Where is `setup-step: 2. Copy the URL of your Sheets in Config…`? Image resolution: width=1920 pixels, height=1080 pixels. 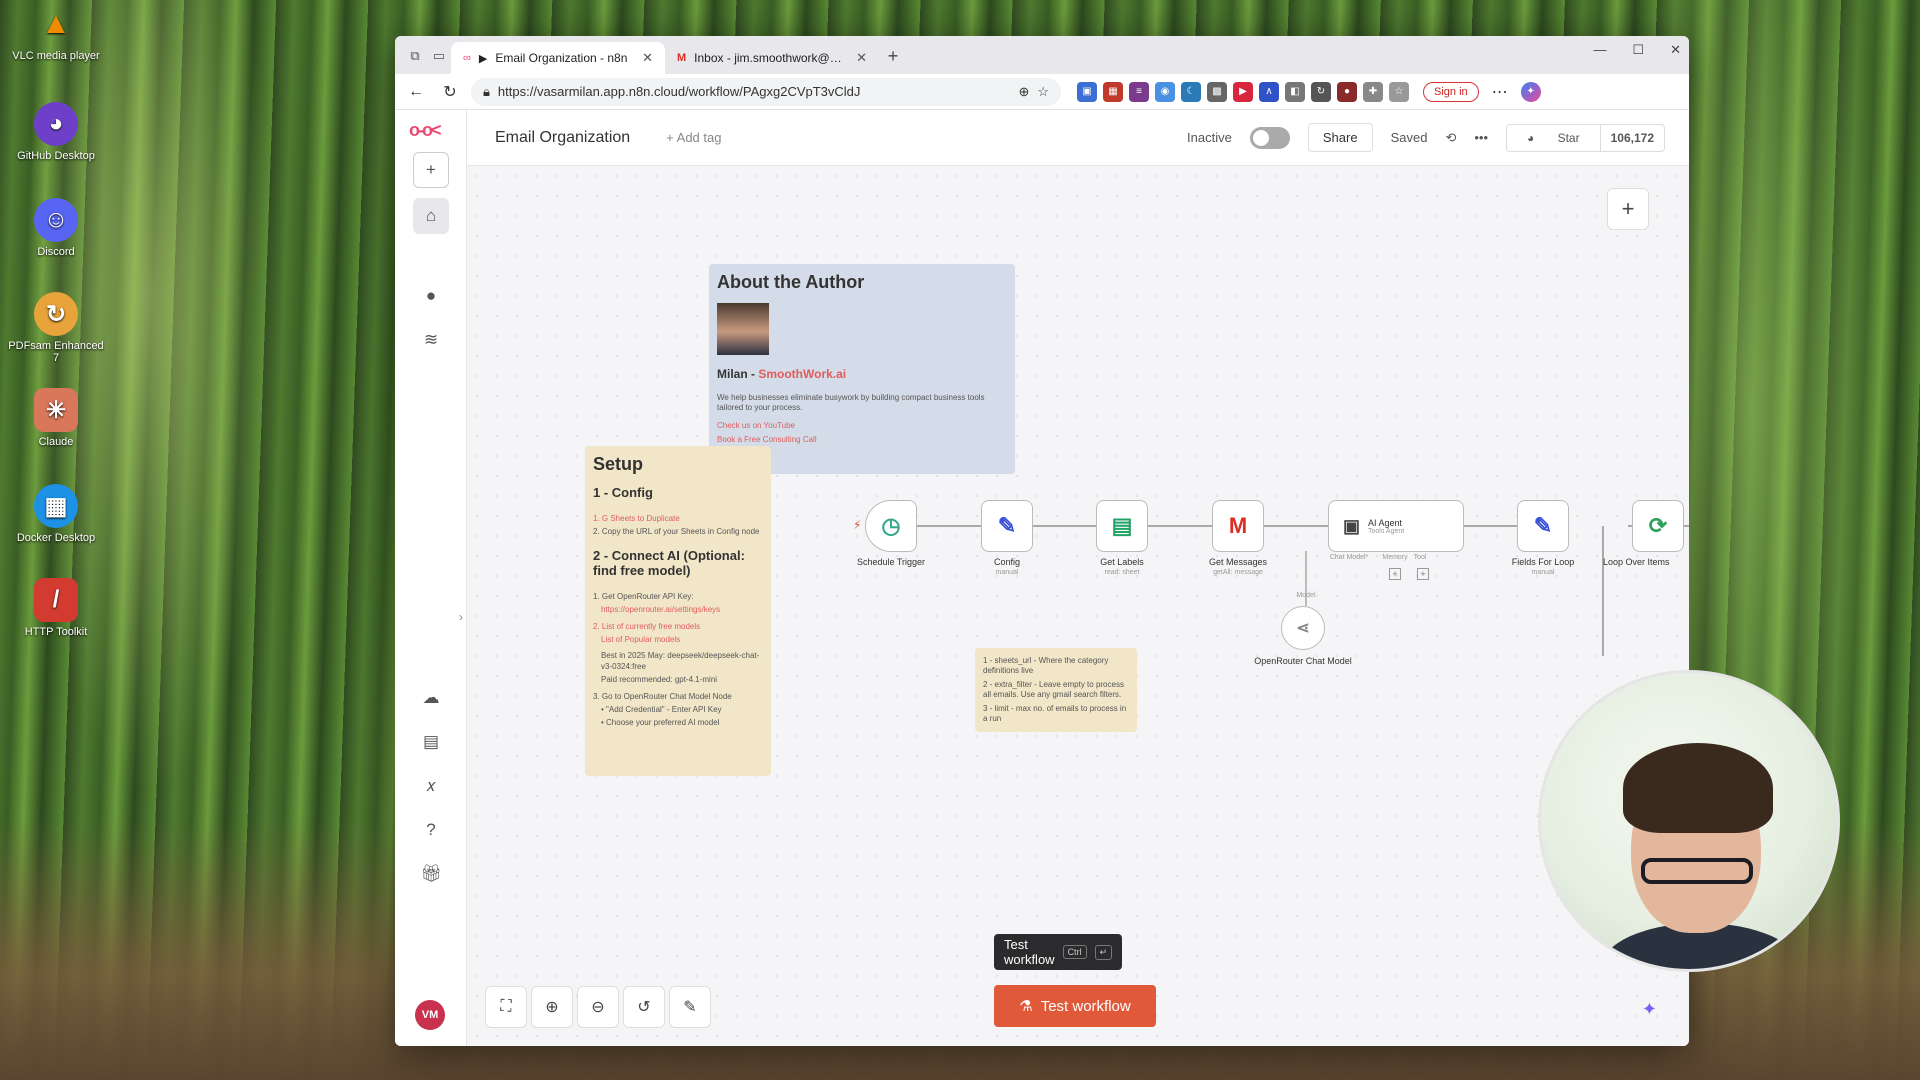 setup-step: 2. Copy the URL of your Sheets in Config… is located at coordinates (676, 532).